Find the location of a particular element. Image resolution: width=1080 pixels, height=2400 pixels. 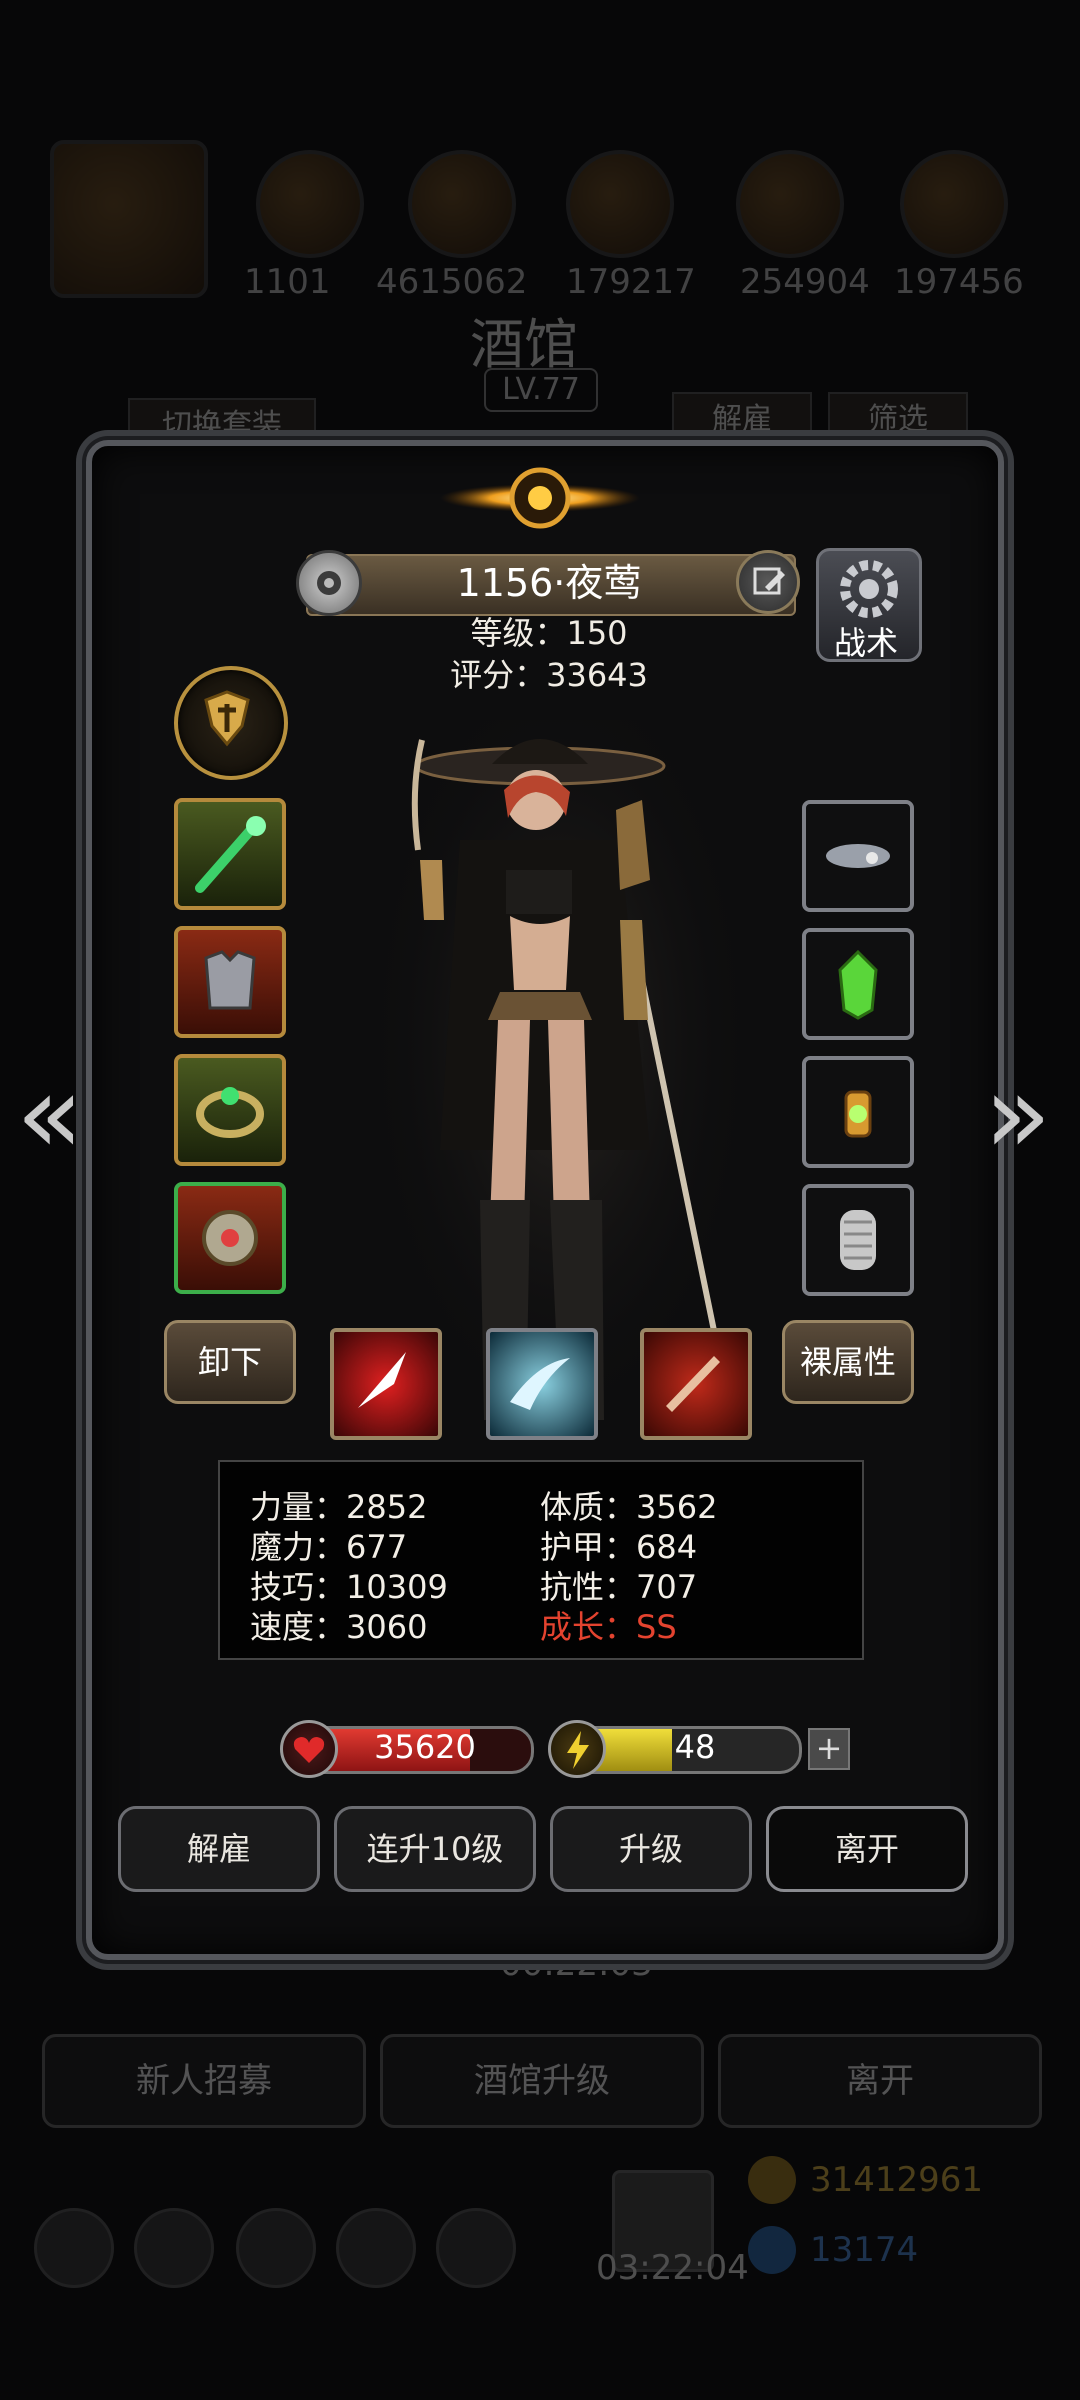

level-up-10-button: 连升10级 is located at coordinates (435, 1849).